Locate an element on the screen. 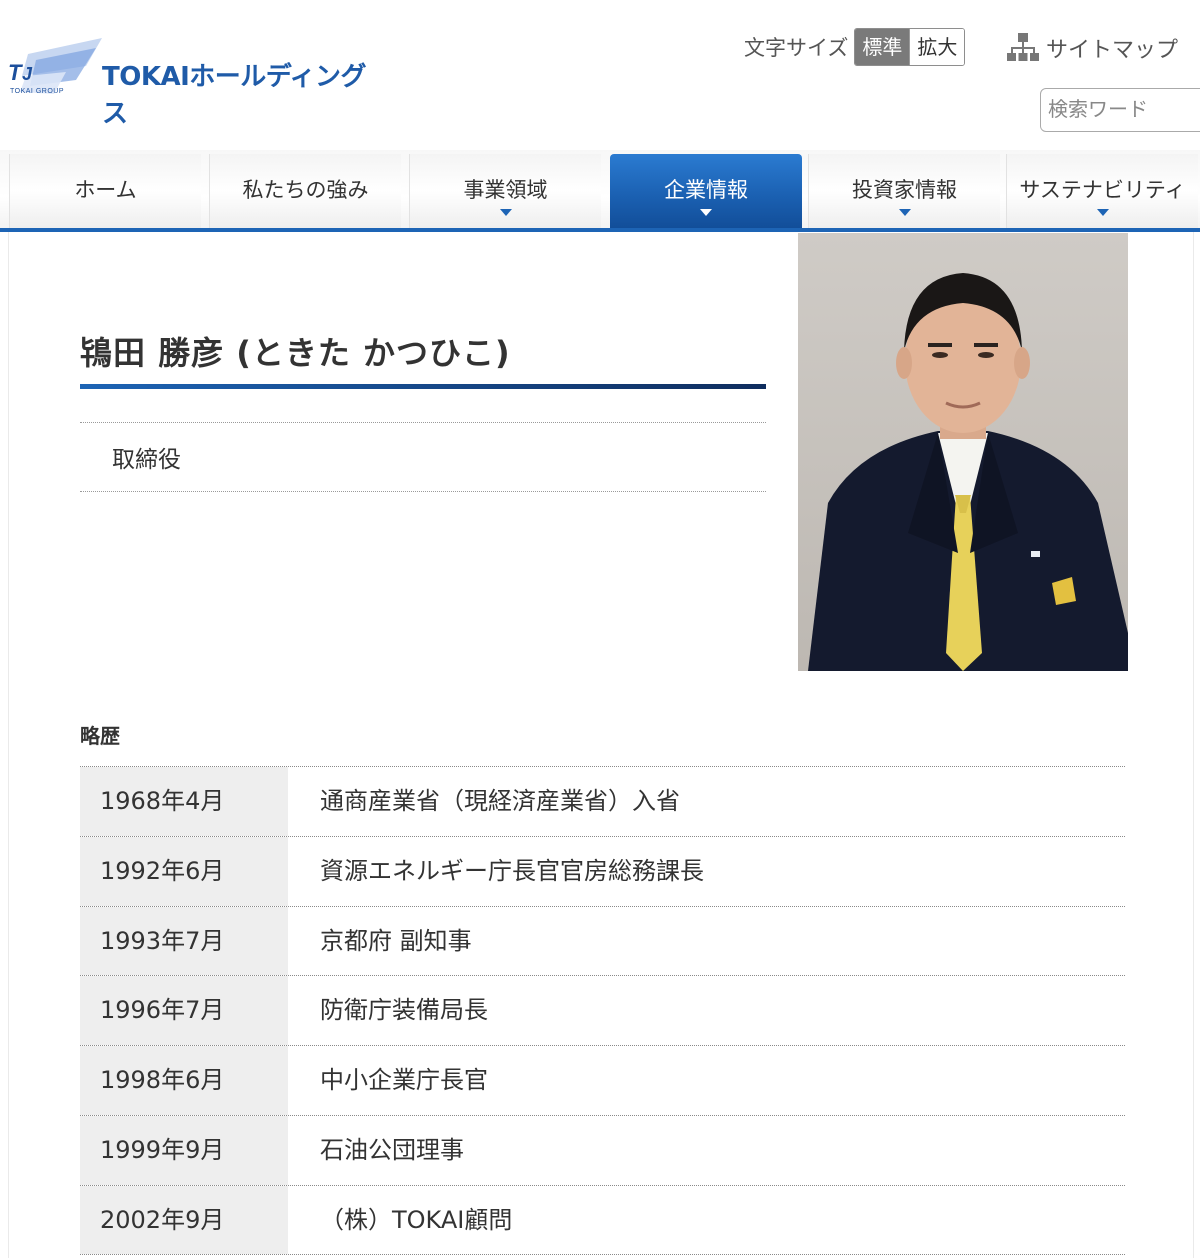 The height and width of the screenshot is (1258, 1200). table-row: 1992年6月 資源エネルギー庁長官官房総務課長 is located at coordinates (602, 870).